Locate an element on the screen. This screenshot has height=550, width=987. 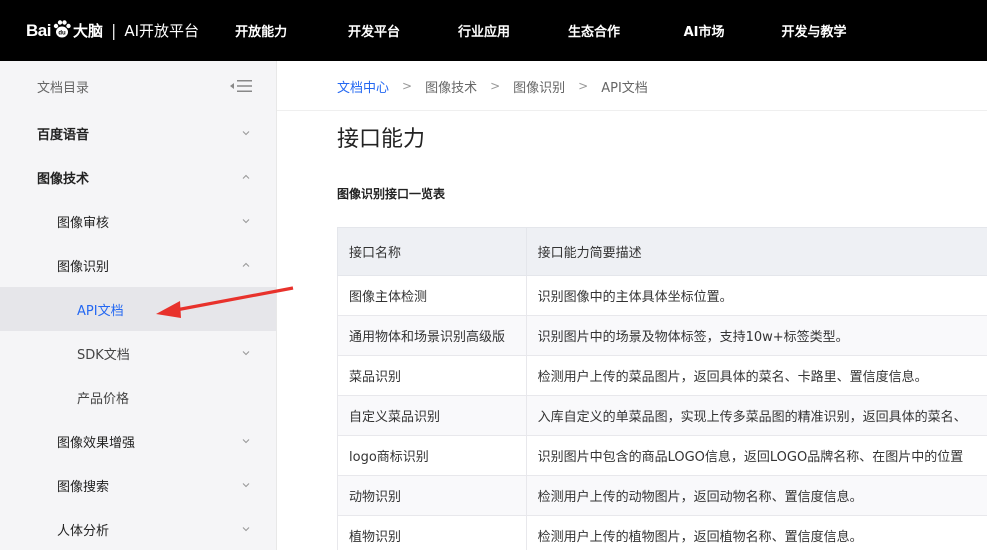
table-row: 自定义菜品识别 入库自定义的单菜品图，实现上传多菜品图的精准识别，返回具体的菜名、 is located at coordinates (662, 415).